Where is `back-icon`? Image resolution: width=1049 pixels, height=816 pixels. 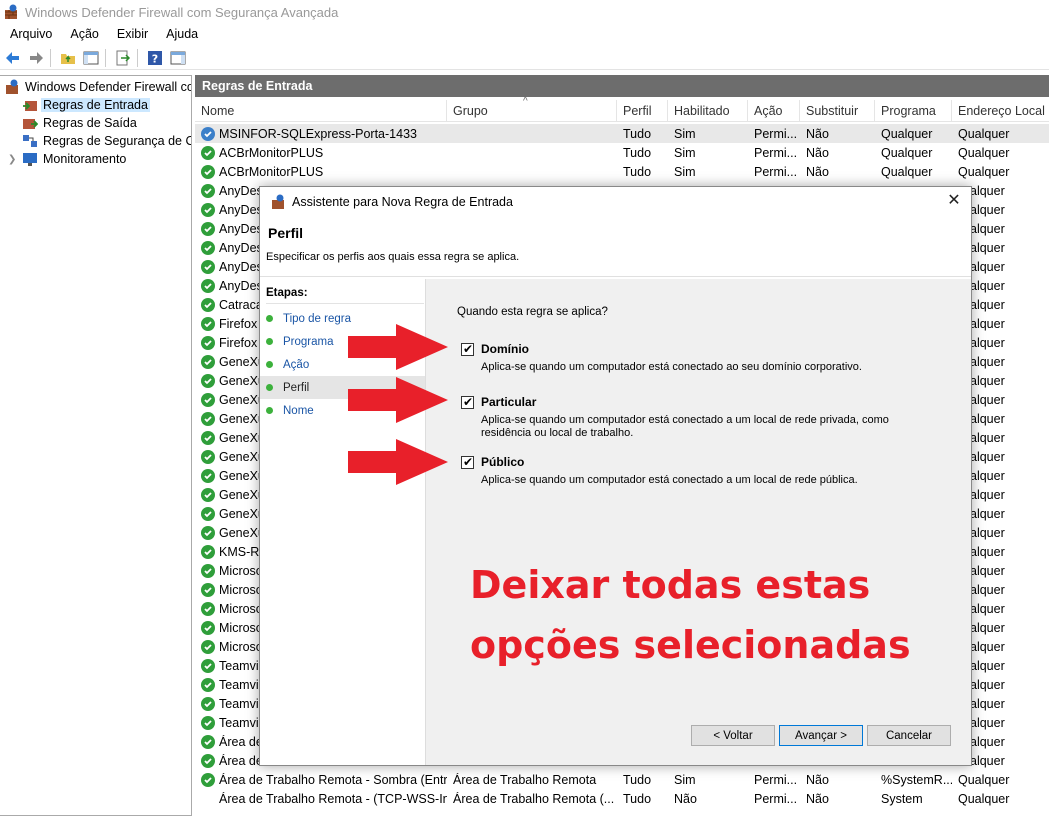 back-icon is located at coordinates (13, 58).